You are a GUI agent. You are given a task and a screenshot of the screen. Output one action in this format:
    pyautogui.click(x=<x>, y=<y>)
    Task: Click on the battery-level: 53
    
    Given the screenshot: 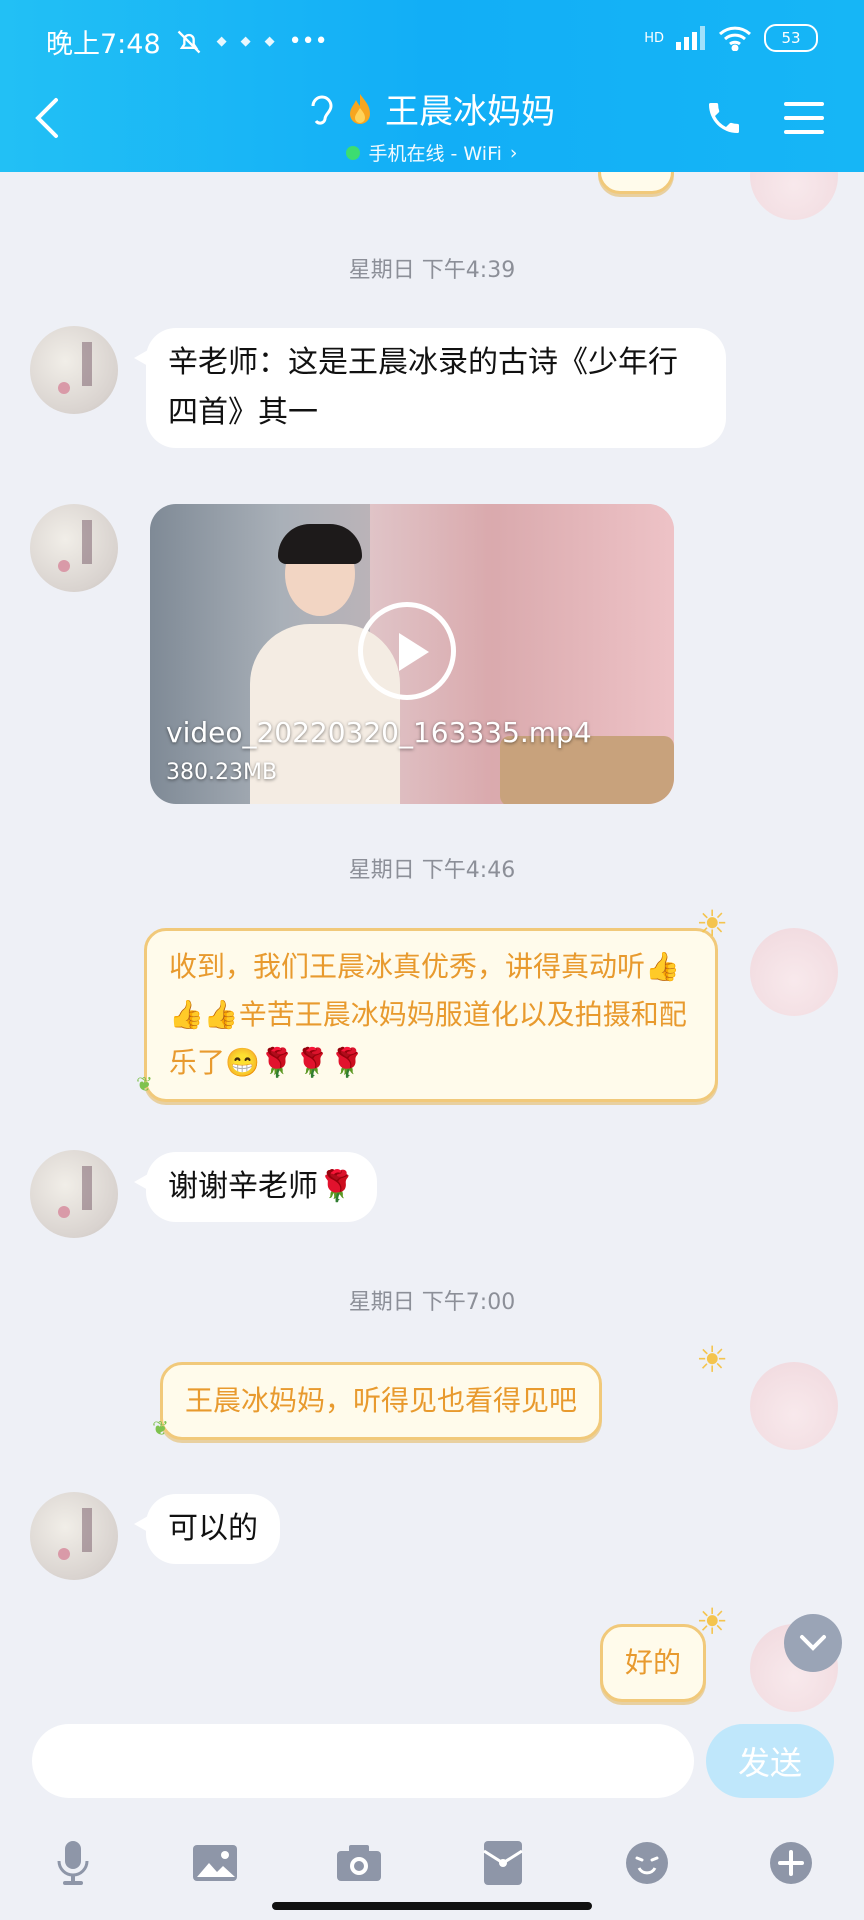 What is the action you would take?
    pyautogui.click(x=791, y=38)
    